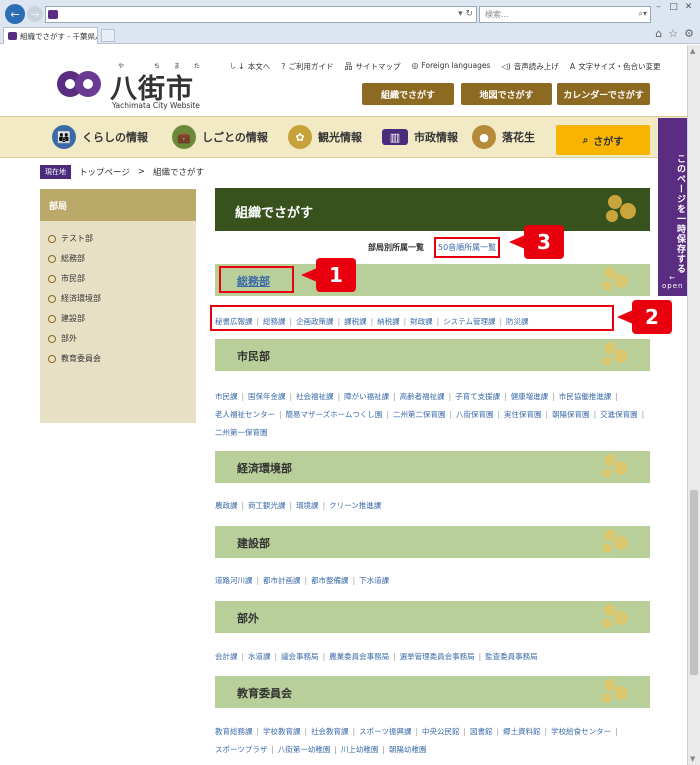  Describe the element at coordinates (619, 414) in the screenshot. I see `org-link: 交進保育園` at that location.